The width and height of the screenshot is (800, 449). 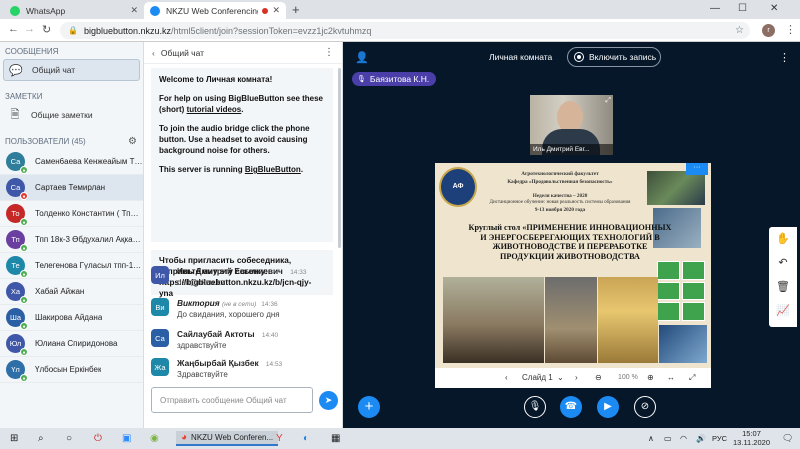 I want to click on app-icon-red: ⏻, so click(x=98, y=438).